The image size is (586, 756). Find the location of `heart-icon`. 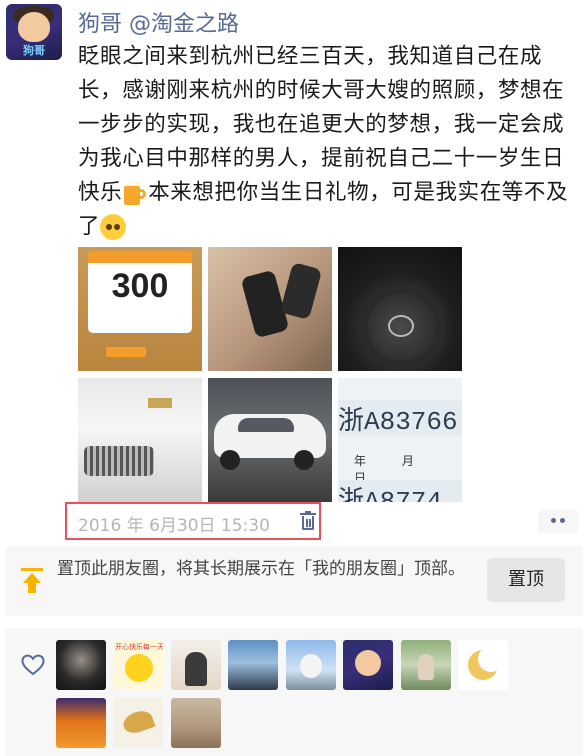

heart-icon is located at coordinates (33, 665).